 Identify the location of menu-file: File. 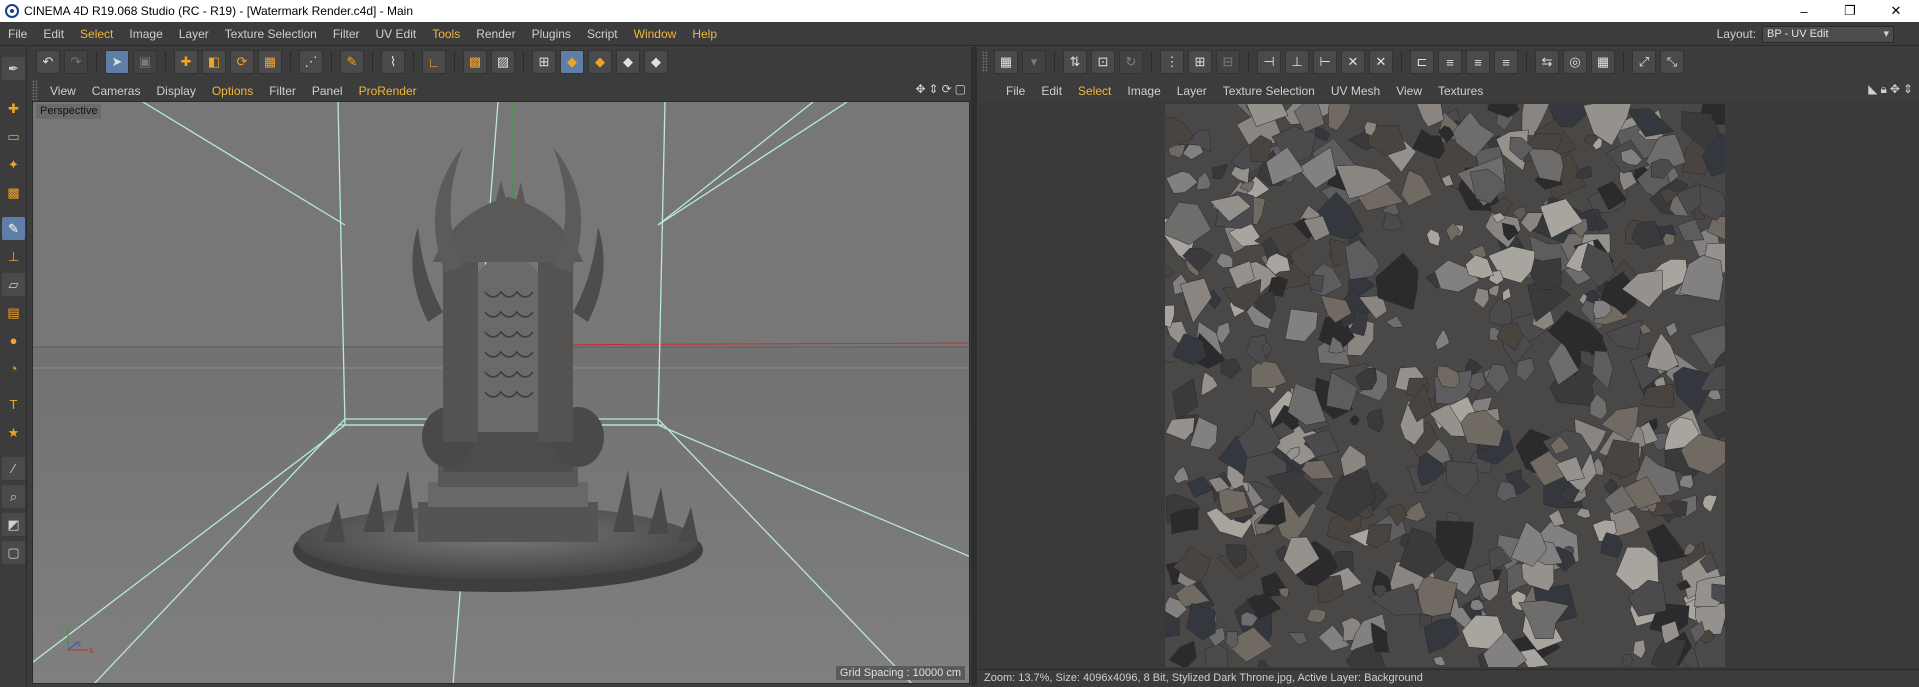
(17, 34).